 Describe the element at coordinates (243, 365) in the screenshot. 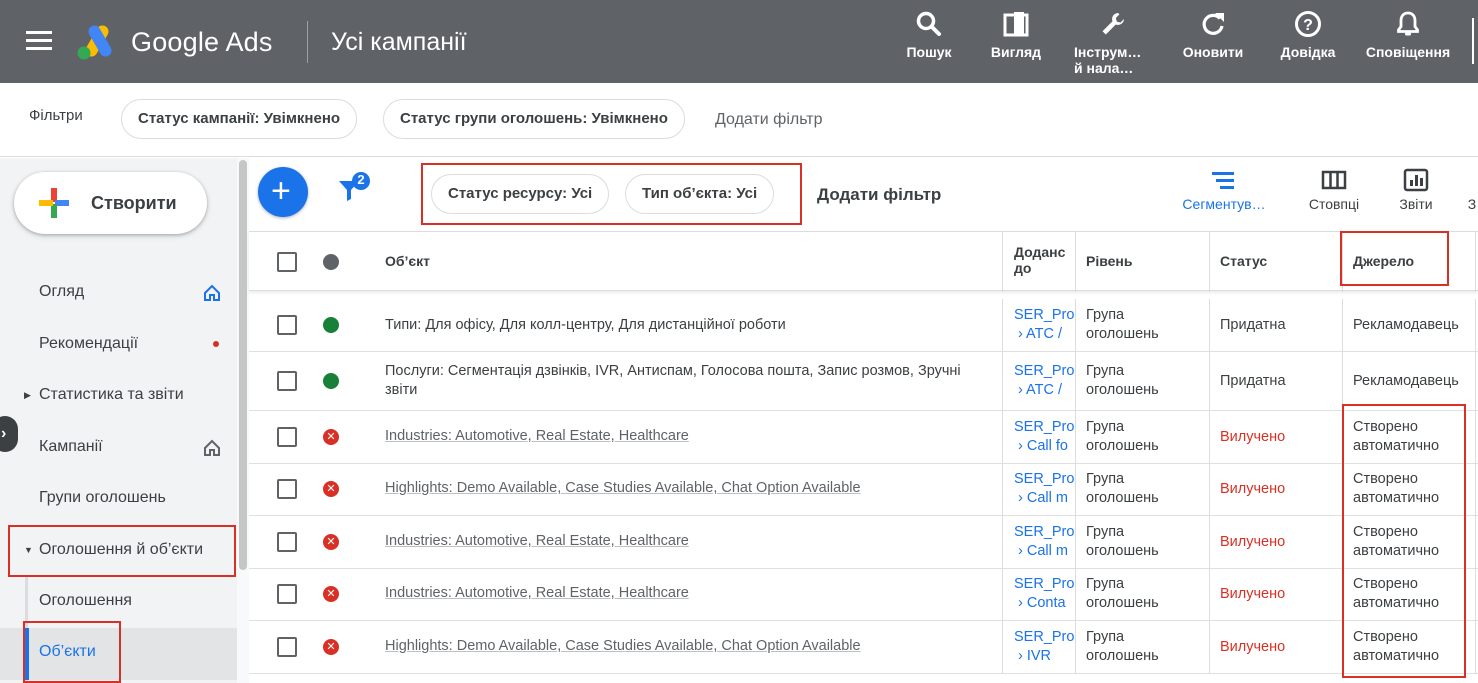

I see `sidebar-scrollbar-thumb` at that location.